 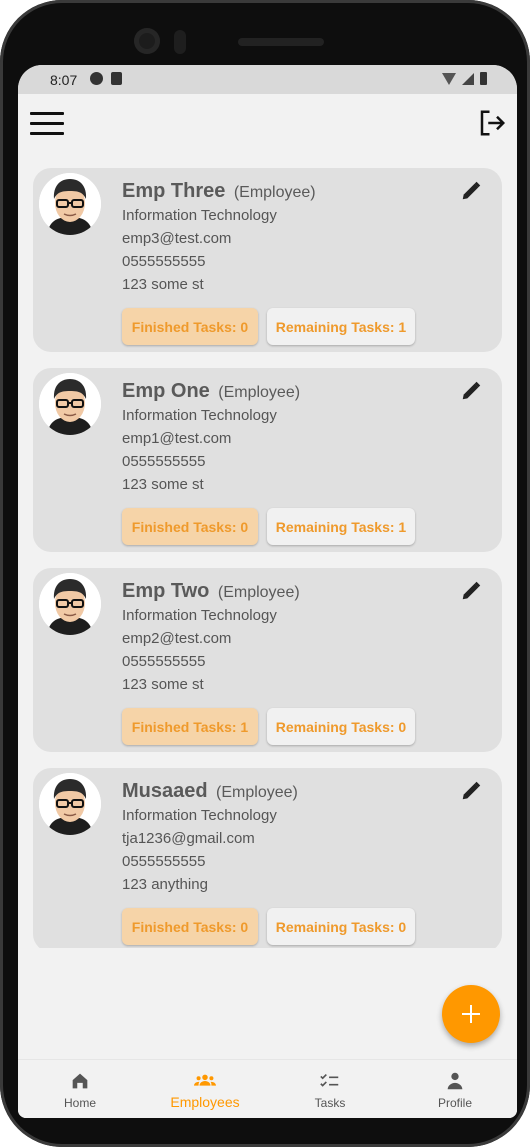 I want to click on logout-icon, so click(x=492, y=123).